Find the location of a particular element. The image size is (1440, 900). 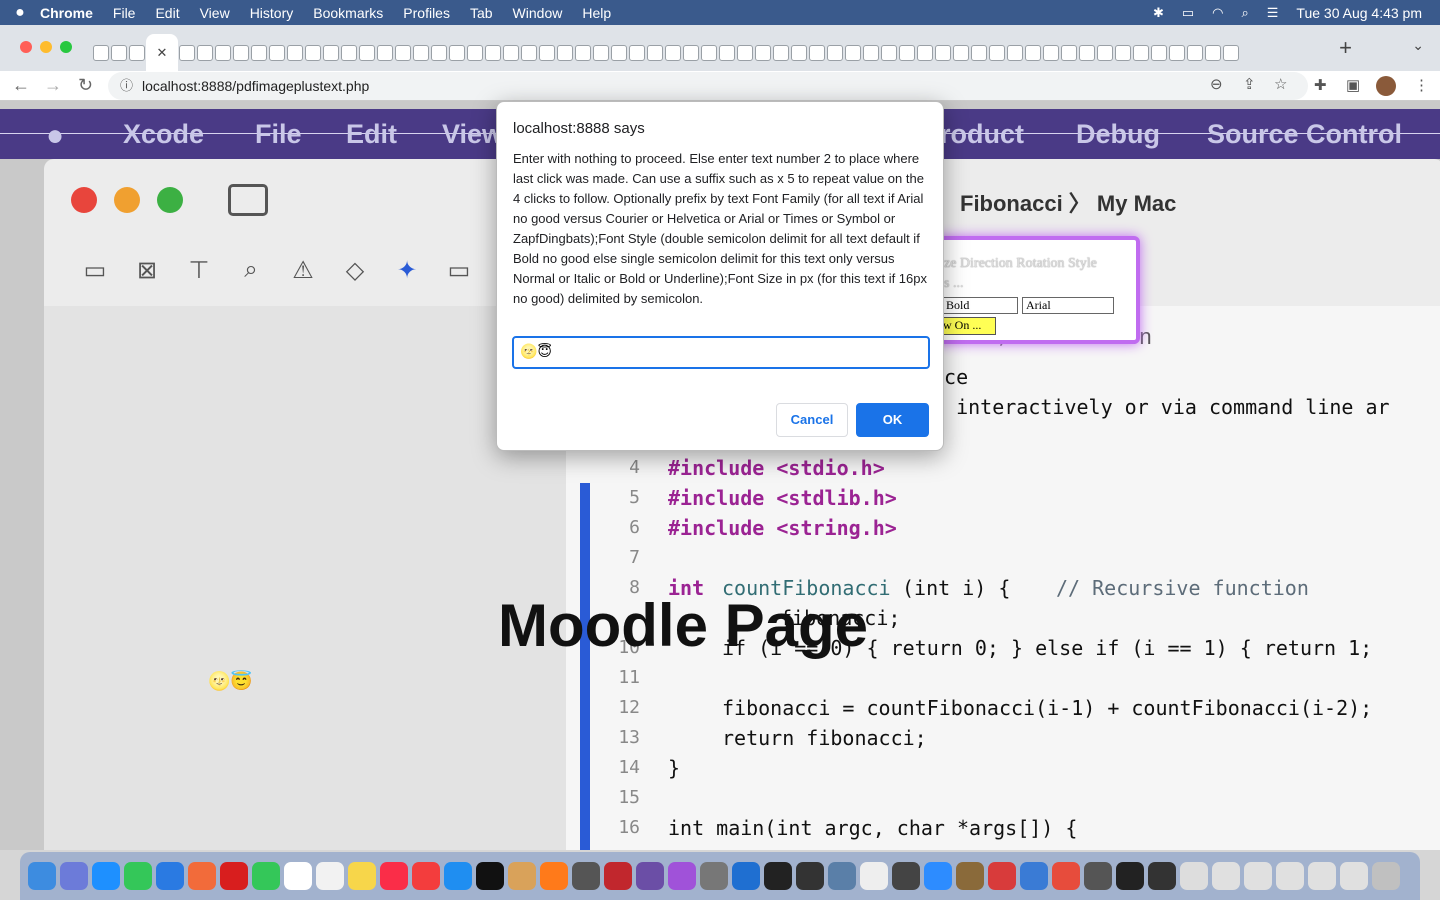

cancel-button: Cancel is located at coordinates (812, 420).